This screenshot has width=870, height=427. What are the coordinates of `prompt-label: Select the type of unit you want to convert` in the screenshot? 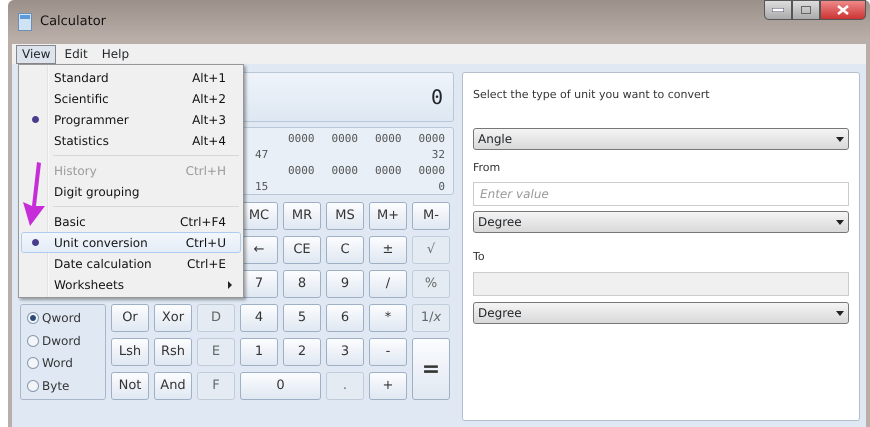 It's located at (592, 95).